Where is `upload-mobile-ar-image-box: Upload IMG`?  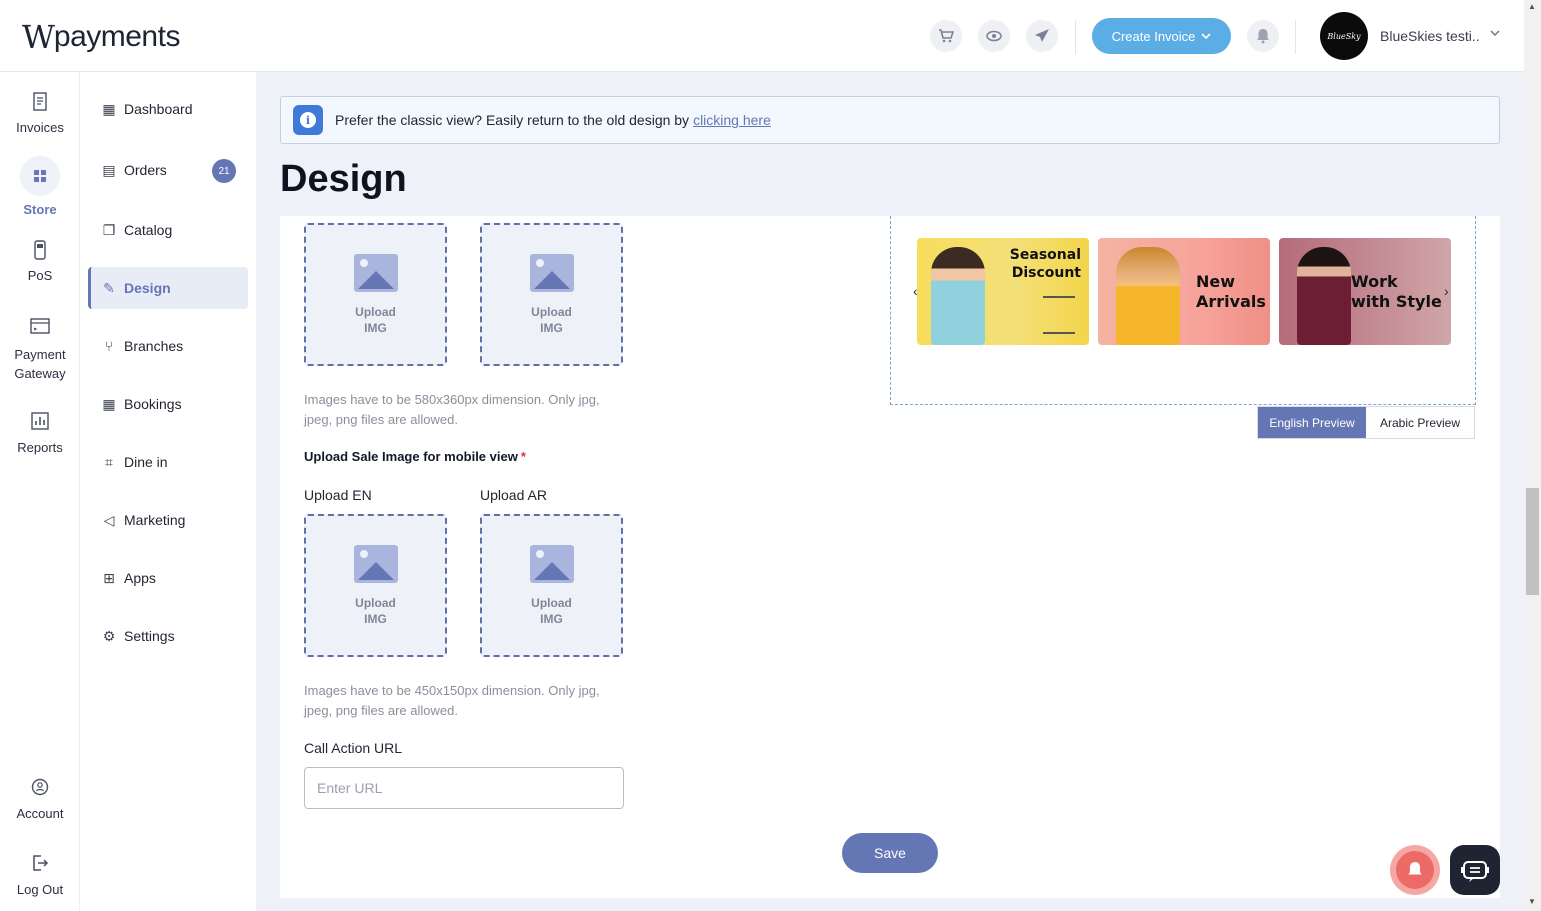 upload-mobile-ar-image-box: Upload IMG is located at coordinates (551, 585).